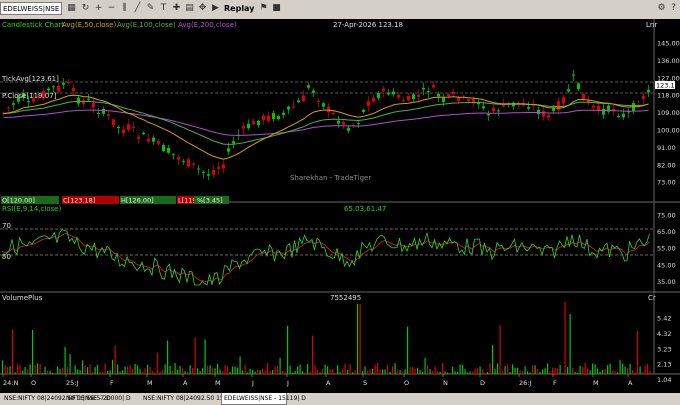 This screenshot has width=680, height=405. Describe the element at coordinates (668, 113) in the screenshot. I see `axis-tick-label: 109.00` at that location.